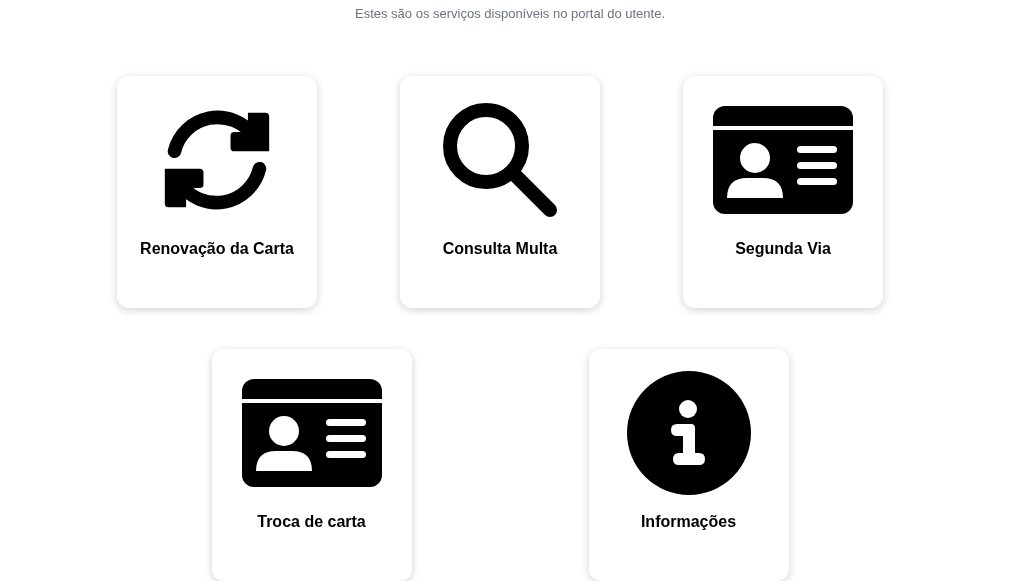 The image size is (1024, 588). I want to click on service-card: Informações, so click(688, 465).